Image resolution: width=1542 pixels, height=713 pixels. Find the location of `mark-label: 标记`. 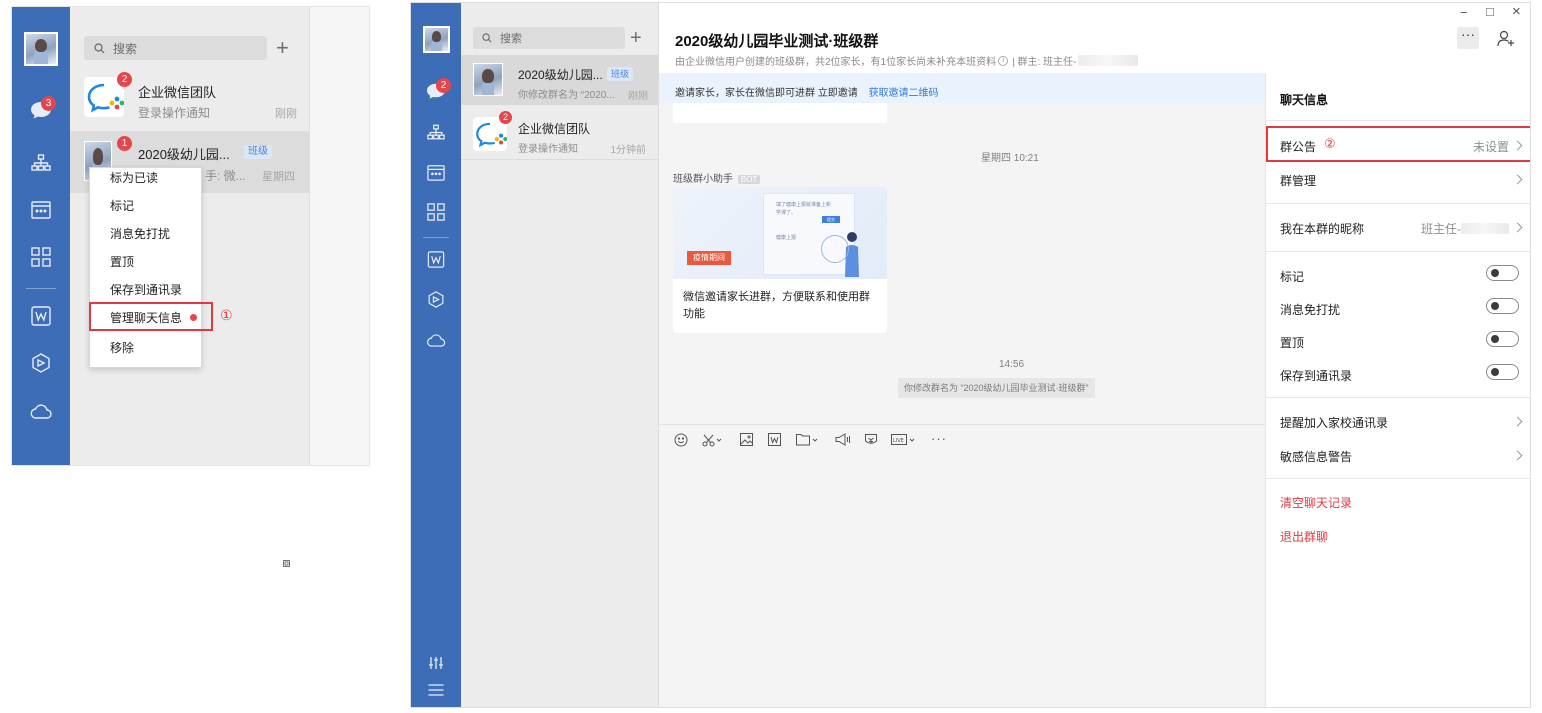

mark-label: 标记 is located at coordinates (1292, 277).